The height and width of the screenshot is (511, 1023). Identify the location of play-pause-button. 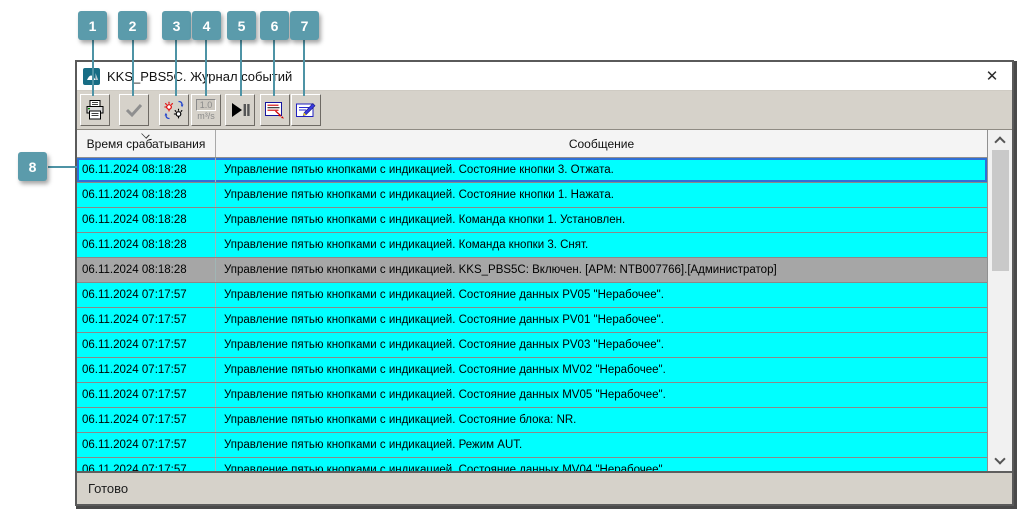
(240, 110).